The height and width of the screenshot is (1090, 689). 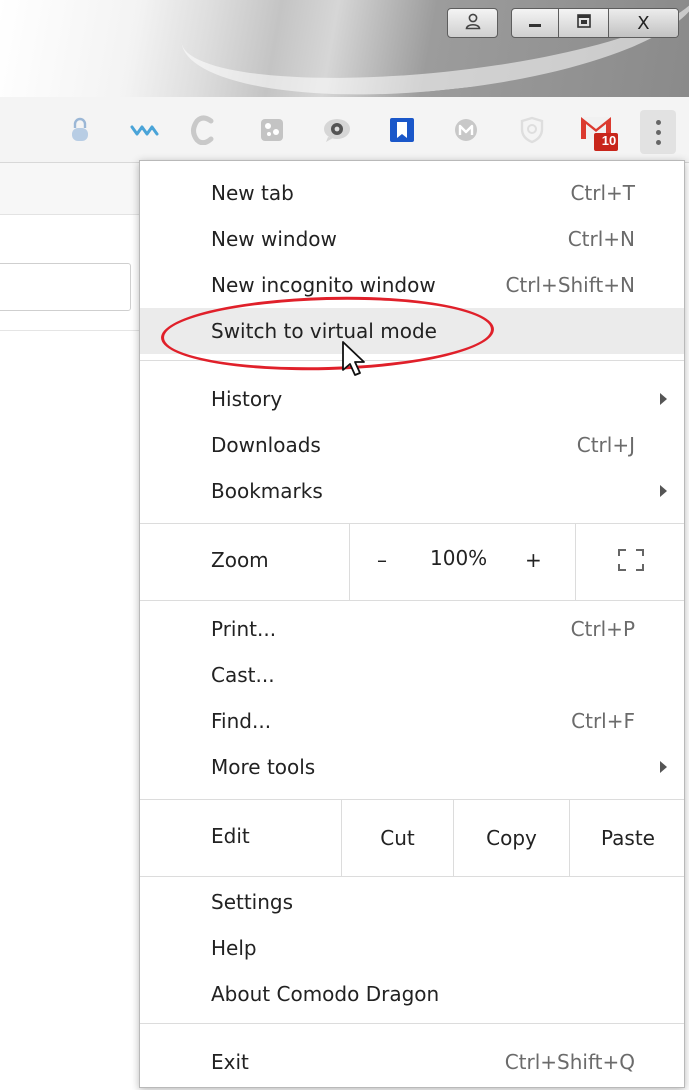 I want to click on paste-label: Paste, so click(x=628, y=838).